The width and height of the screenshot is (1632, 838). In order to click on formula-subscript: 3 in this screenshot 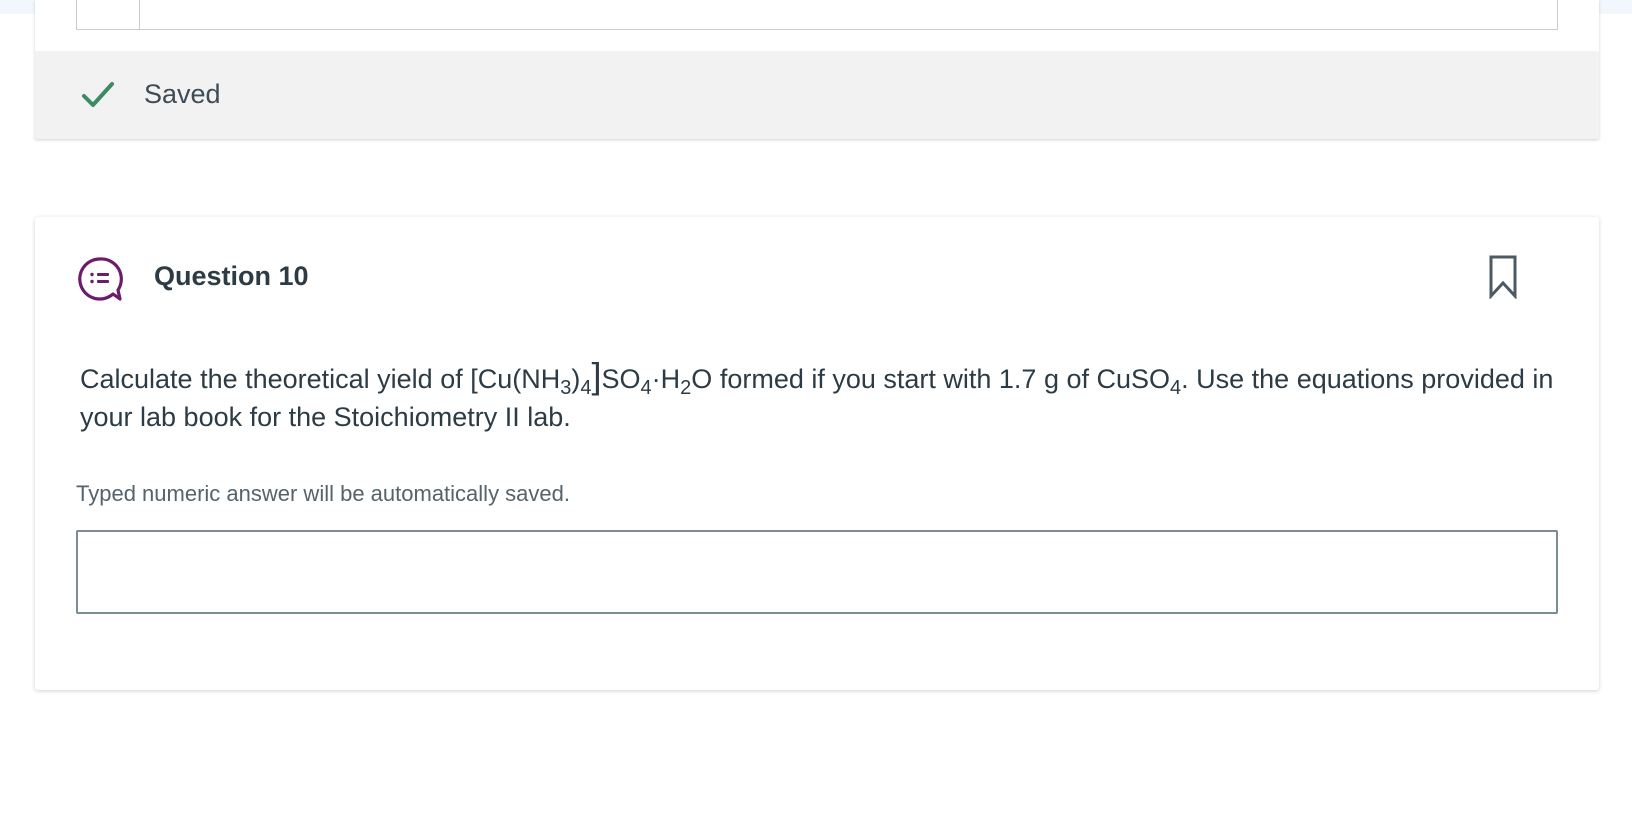, I will do `click(566, 388)`.